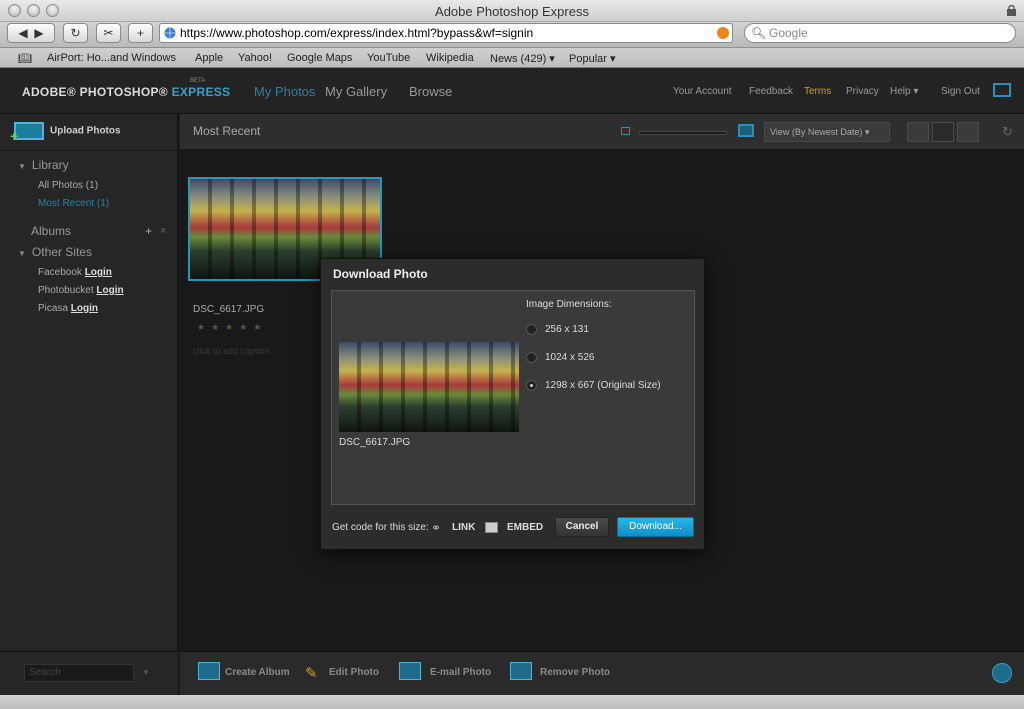 This screenshot has height=709, width=1024. Describe the element at coordinates (862, 91) in the screenshot. I see `link-privacy: Privacy` at that location.